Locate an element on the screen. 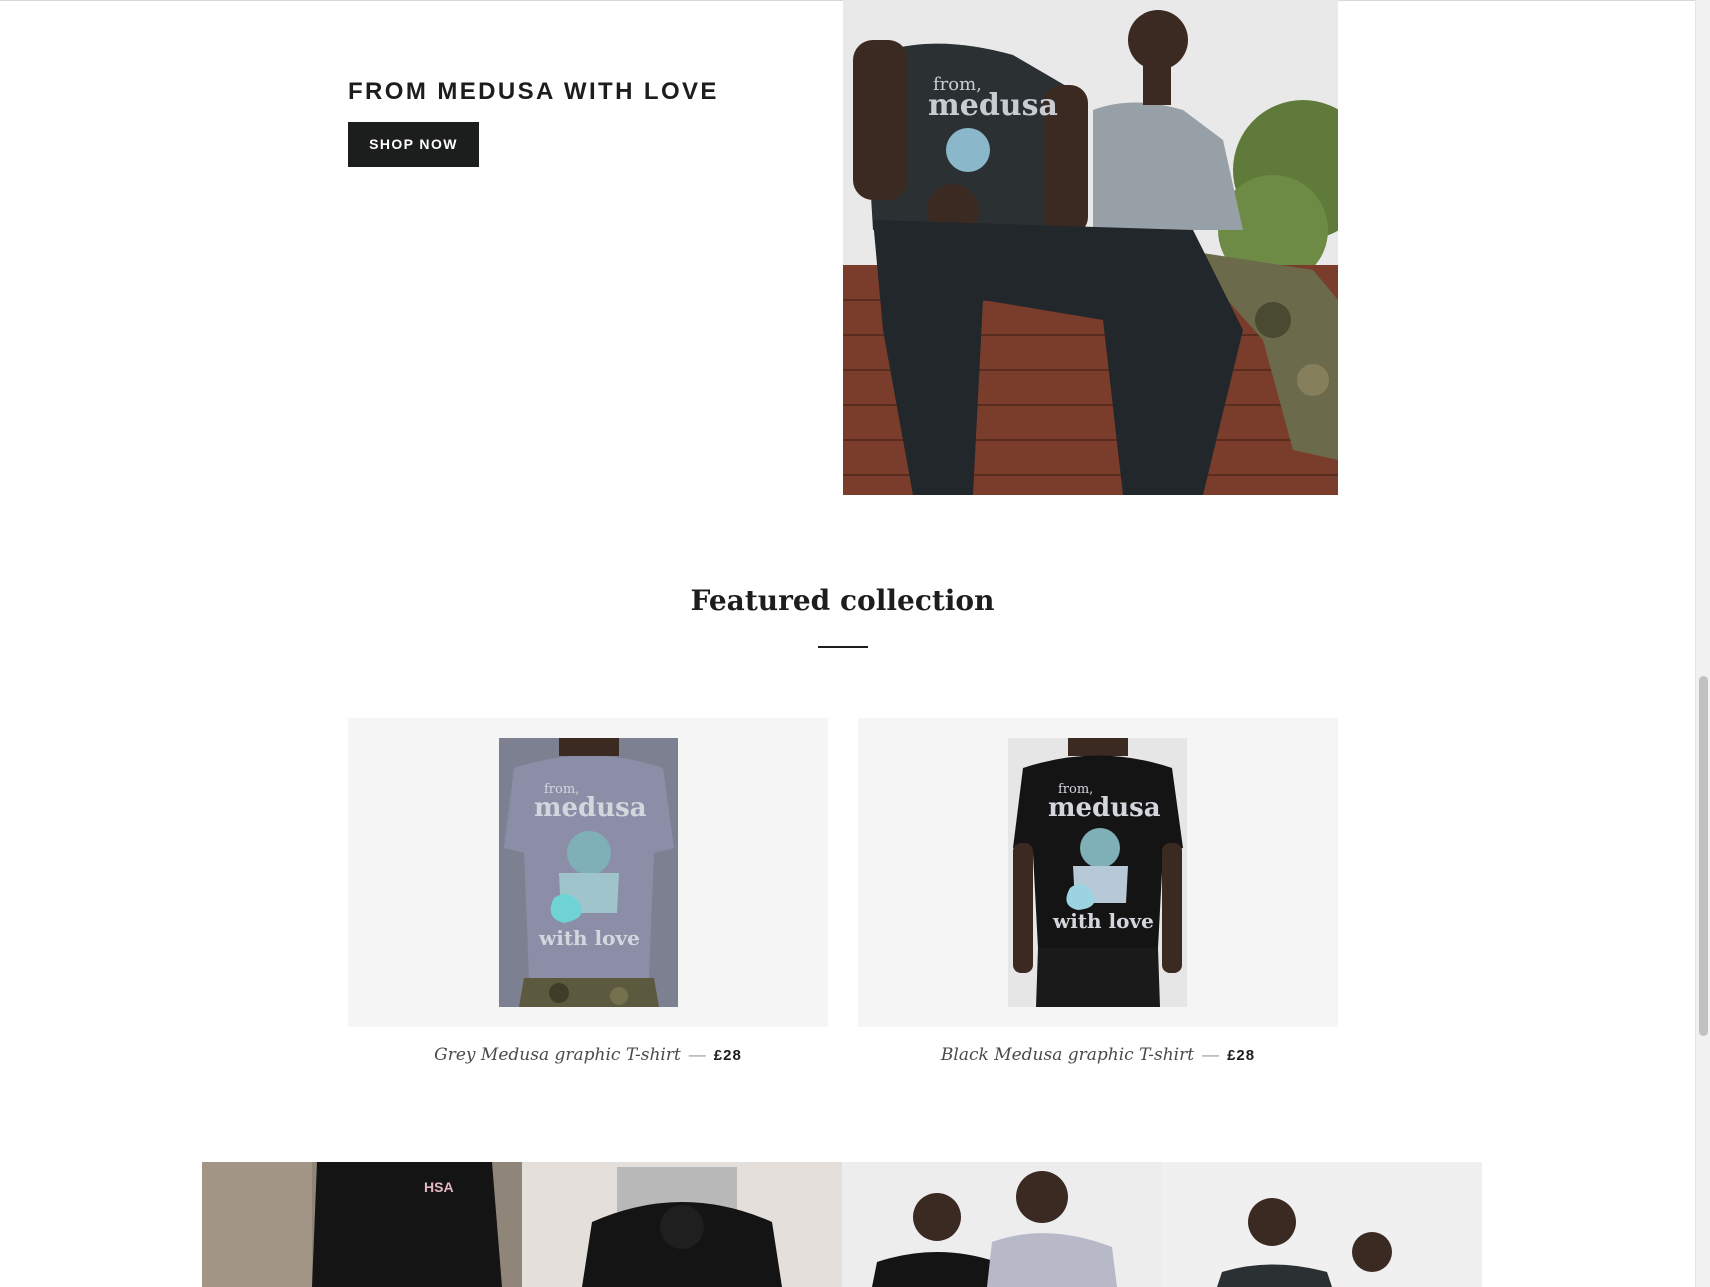 This screenshot has height=1287, width=1710. shop-now-button: SHOP NOW is located at coordinates (413, 144).